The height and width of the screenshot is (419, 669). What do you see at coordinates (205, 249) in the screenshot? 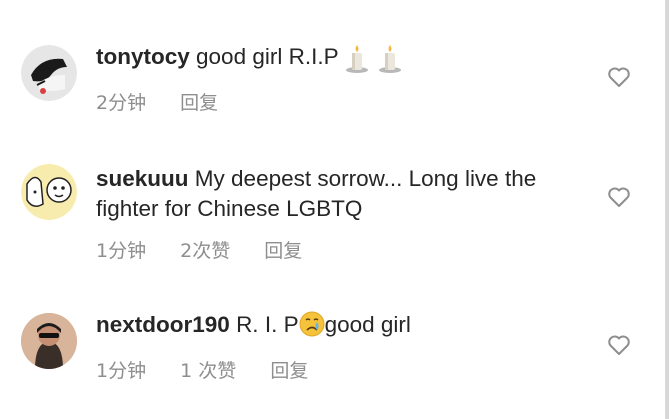
I see `like-count: 2次赞` at bounding box center [205, 249].